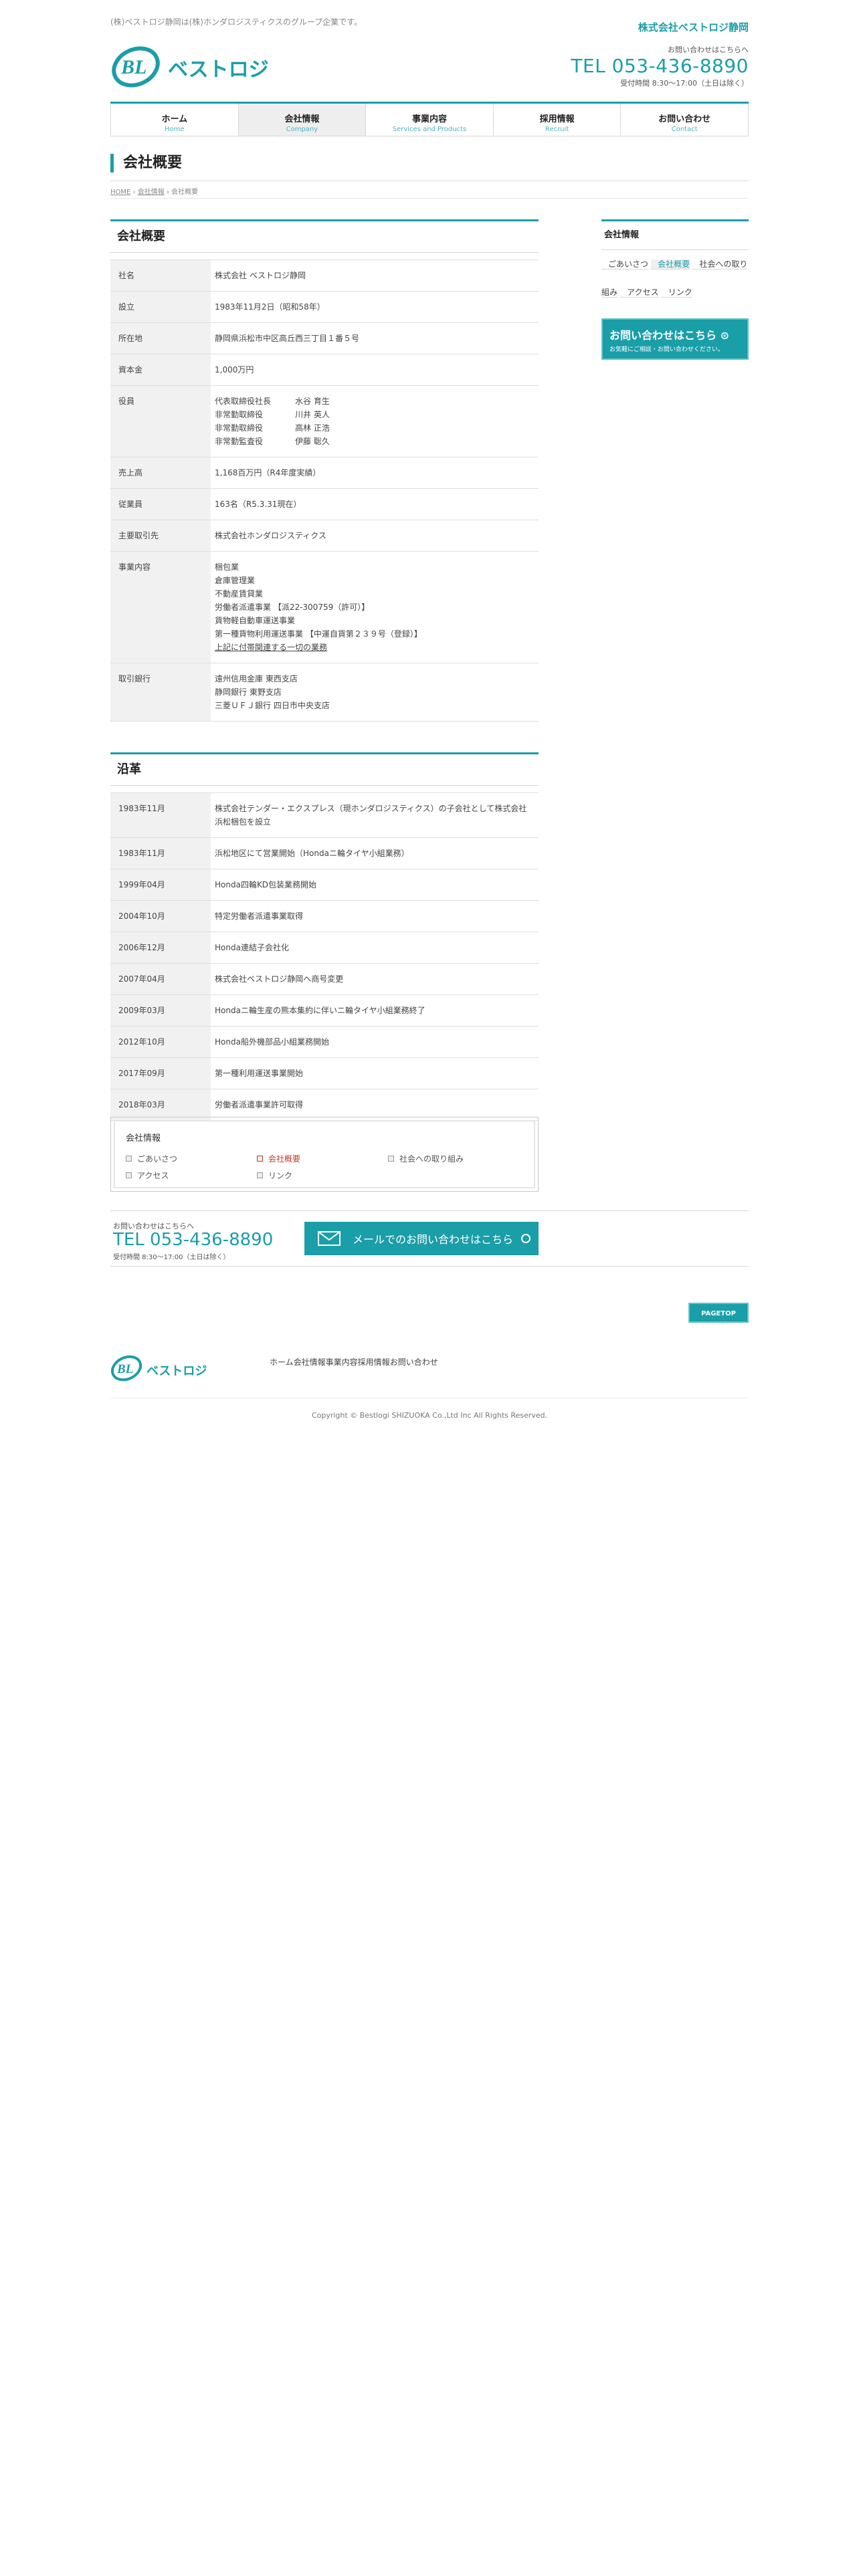 This screenshot has height=2576, width=859. I want to click on sidebar-item-greeting: ごあいさつ, so click(625, 264).